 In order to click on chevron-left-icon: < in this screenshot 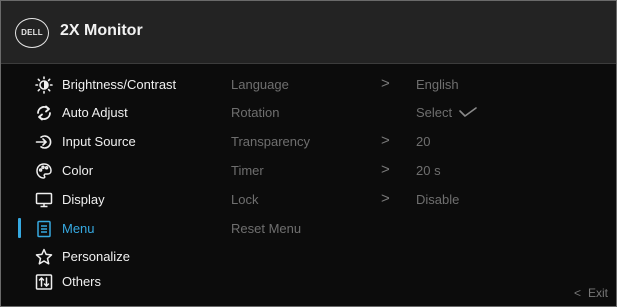, I will do `click(577, 293)`.